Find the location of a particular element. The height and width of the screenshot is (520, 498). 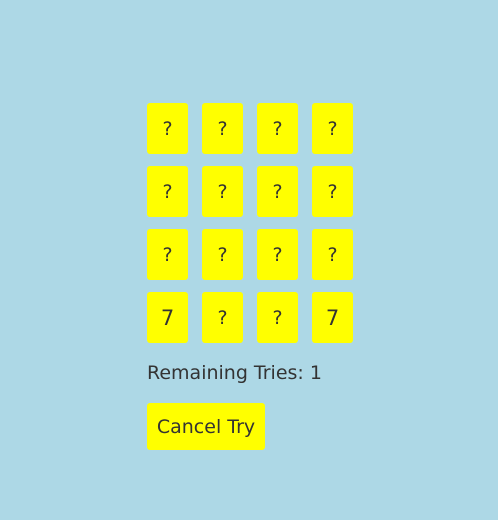

remaining-tries-text: Remaining Tries: 1 is located at coordinates (234, 373).